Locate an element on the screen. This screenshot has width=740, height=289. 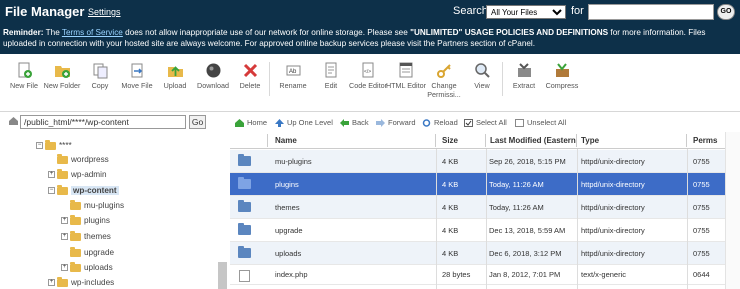
move-file-label: Move File is located at coordinates (137, 85).